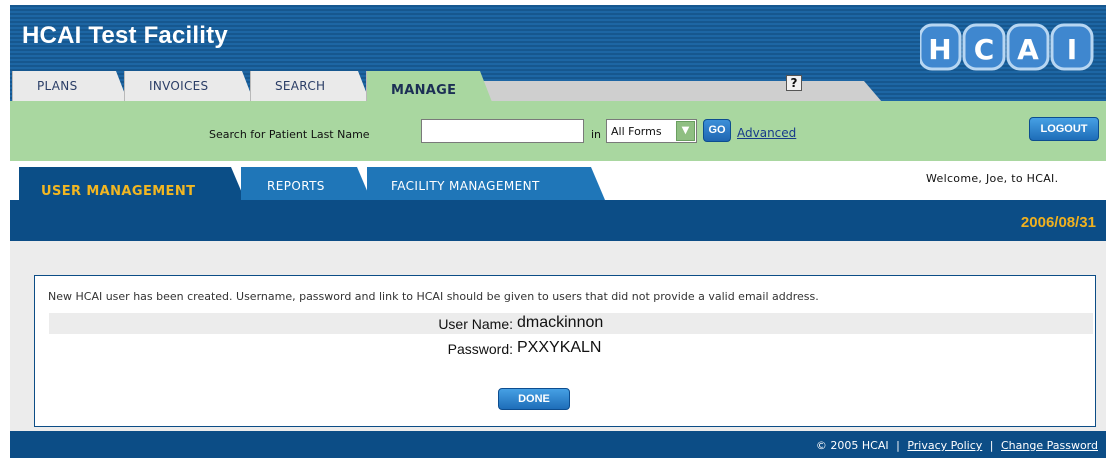 The width and height of the screenshot is (1109, 458). What do you see at coordinates (558, 220) in the screenshot?
I see `date-bar: 2006/08/31` at bounding box center [558, 220].